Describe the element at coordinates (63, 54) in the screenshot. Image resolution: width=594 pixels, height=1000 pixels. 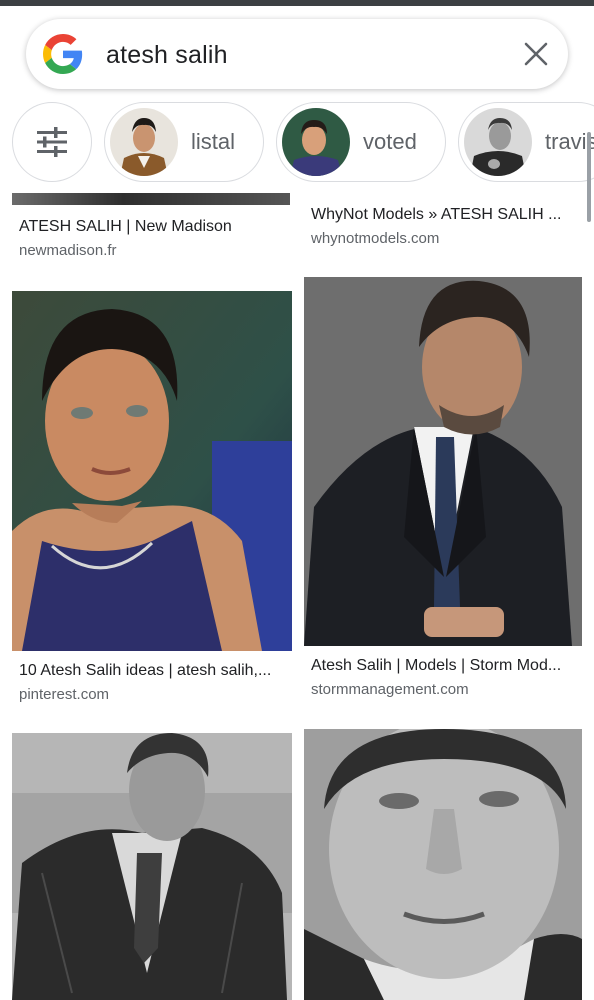
I see `google-g-icon` at that location.